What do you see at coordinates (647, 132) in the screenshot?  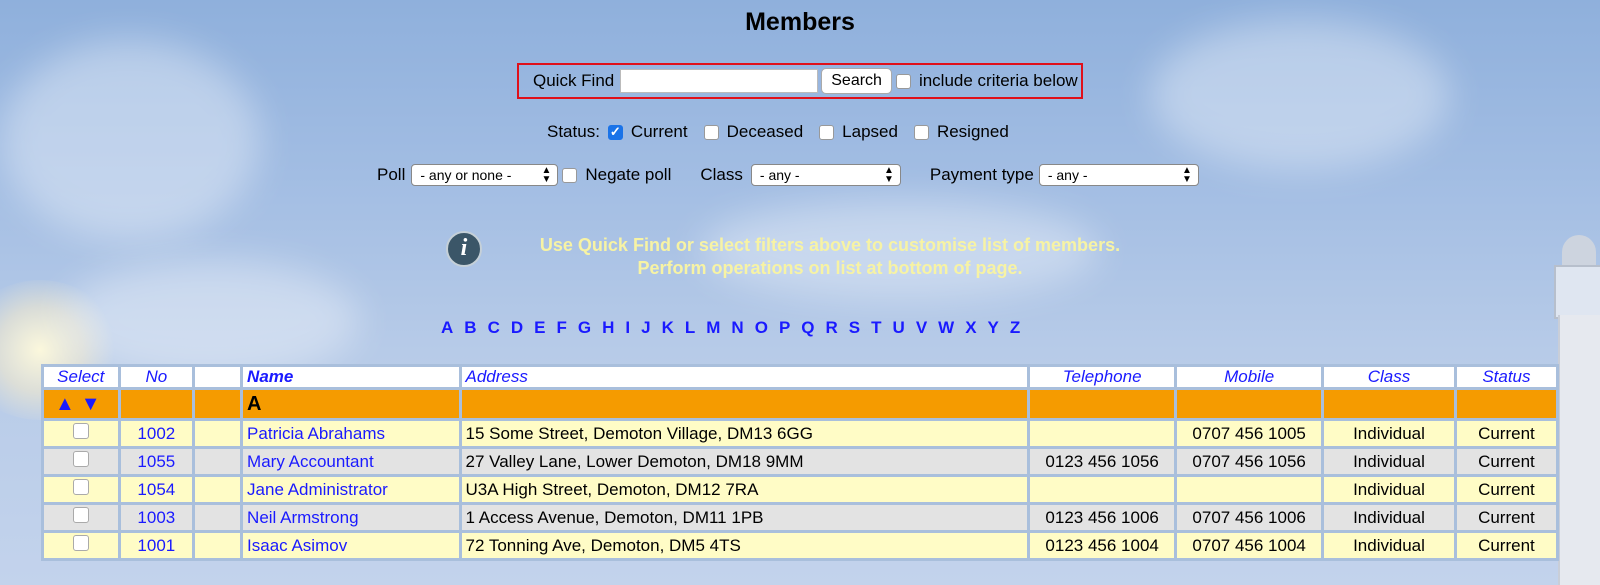 I see `status-current-option: Current` at bounding box center [647, 132].